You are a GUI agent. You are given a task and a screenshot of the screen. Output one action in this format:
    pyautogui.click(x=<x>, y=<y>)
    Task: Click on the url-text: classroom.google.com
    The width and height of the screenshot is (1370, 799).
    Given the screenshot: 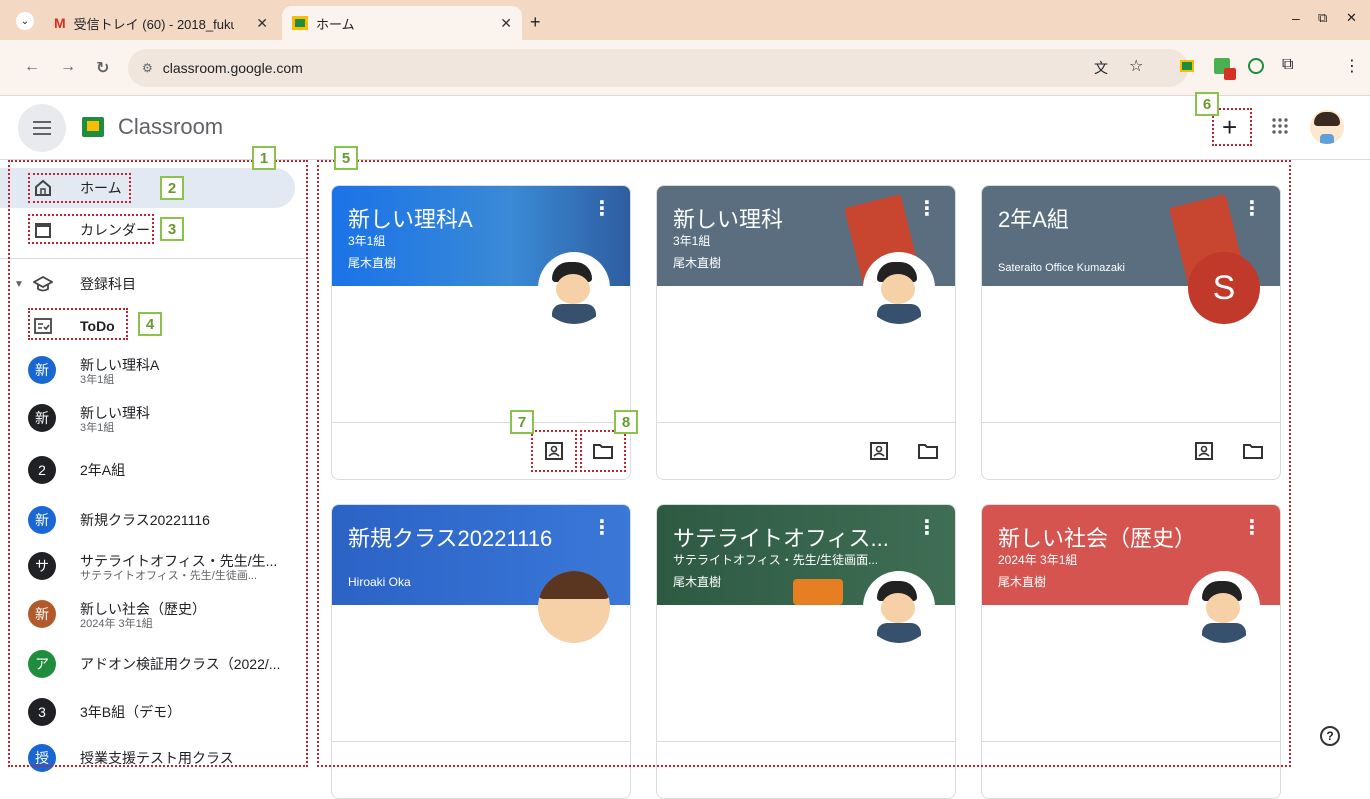 What is the action you would take?
    pyautogui.click(x=232, y=68)
    